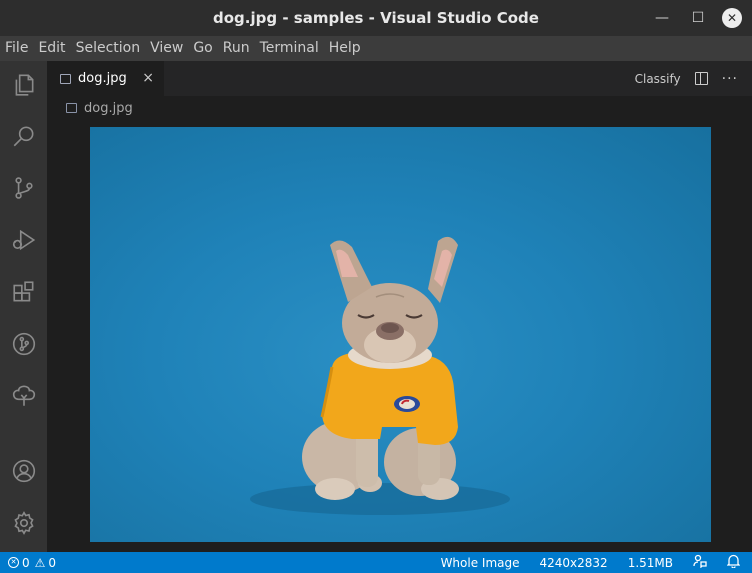 This screenshot has width=752, height=573. I want to click on search-icon, so click(23, 136).